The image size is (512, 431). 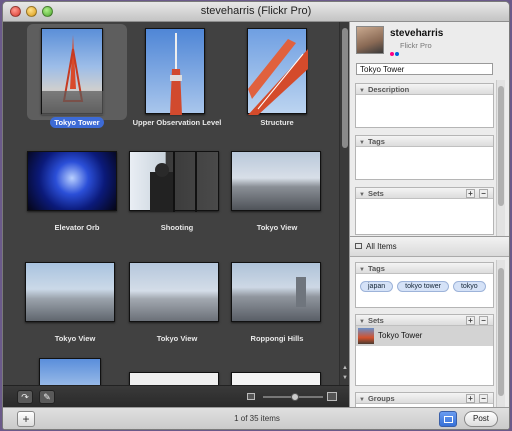 What do you see at coordinates (376, 268) in the screenshot?
I see `all-tags-label: Tags` at bounding box center [376, 268].